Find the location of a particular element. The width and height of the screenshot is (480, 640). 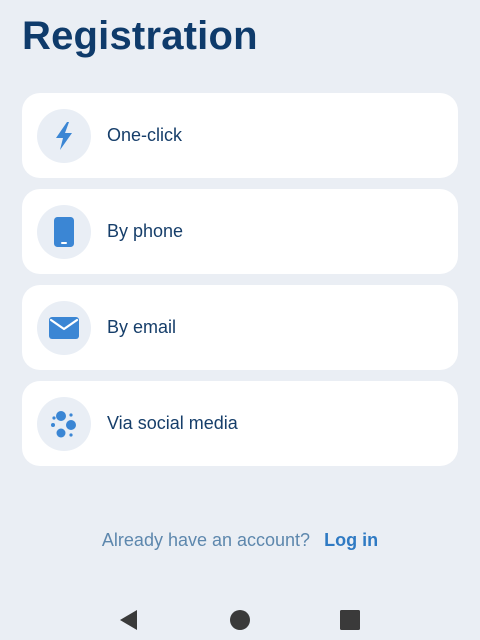

by-phone-option: By phone is located at coordinates (240, 231).